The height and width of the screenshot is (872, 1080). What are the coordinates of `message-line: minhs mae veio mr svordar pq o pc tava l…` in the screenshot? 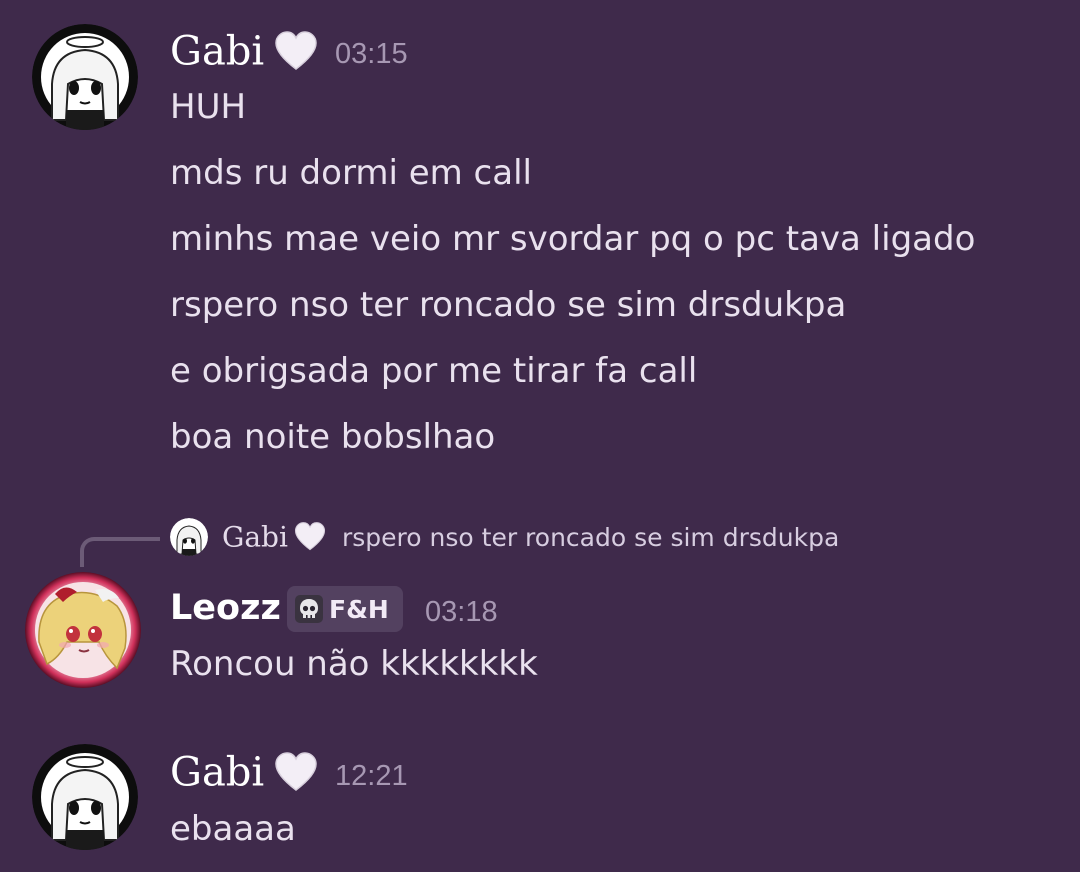 It's located at (573, 239).